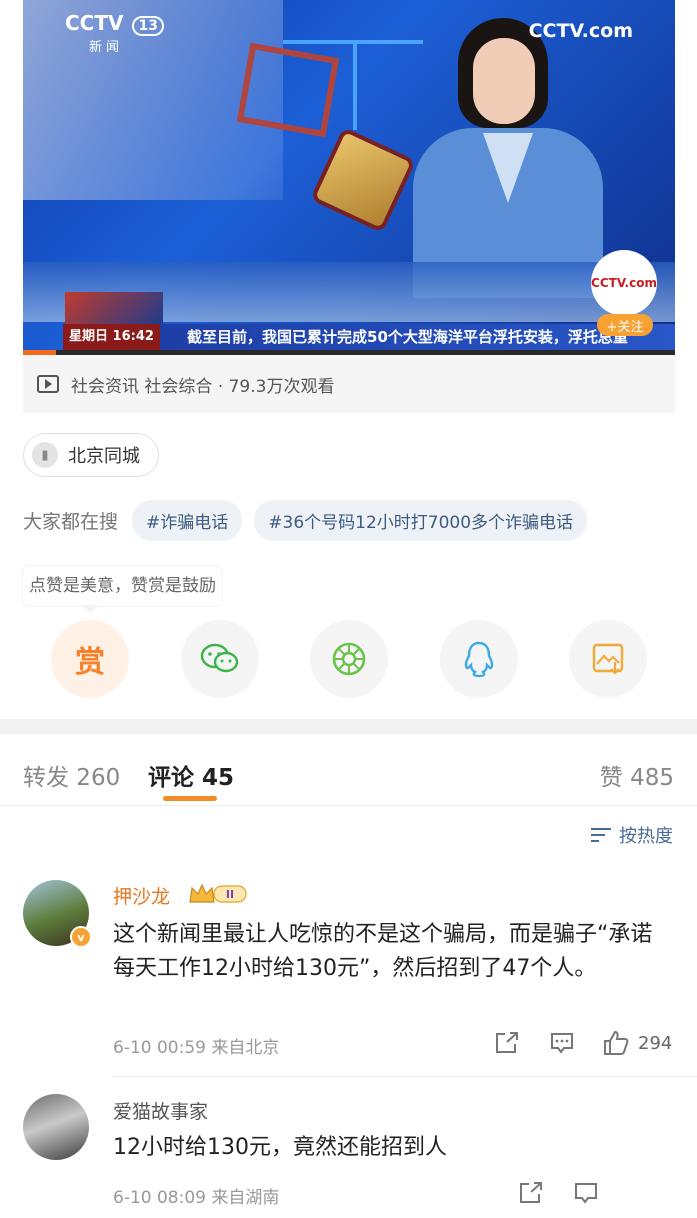 This screenshot has height=1218, width=697. I want to click on save-image-icon, so click(608, 659).